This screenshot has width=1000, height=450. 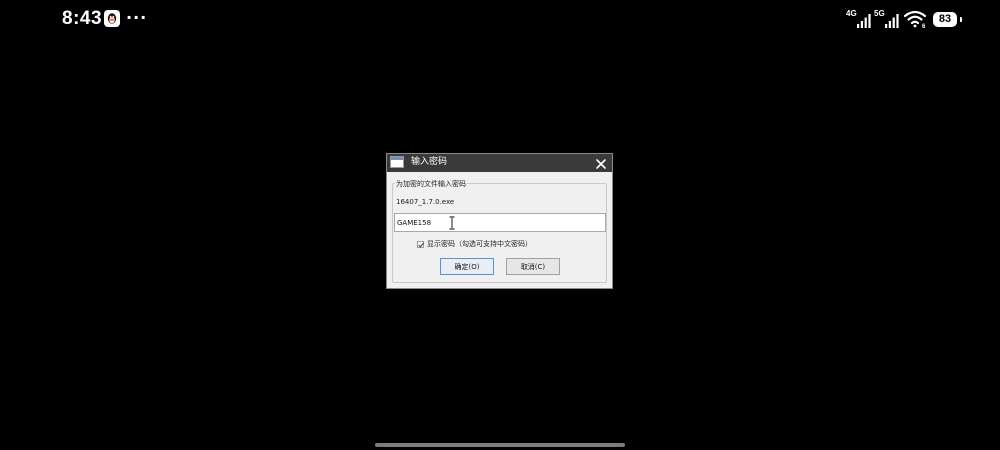 What do you see at coordinates (431, 184) in the screenshot?
I see `group-label: 为加密的文件输入密码` at bounding box center [431, 184].